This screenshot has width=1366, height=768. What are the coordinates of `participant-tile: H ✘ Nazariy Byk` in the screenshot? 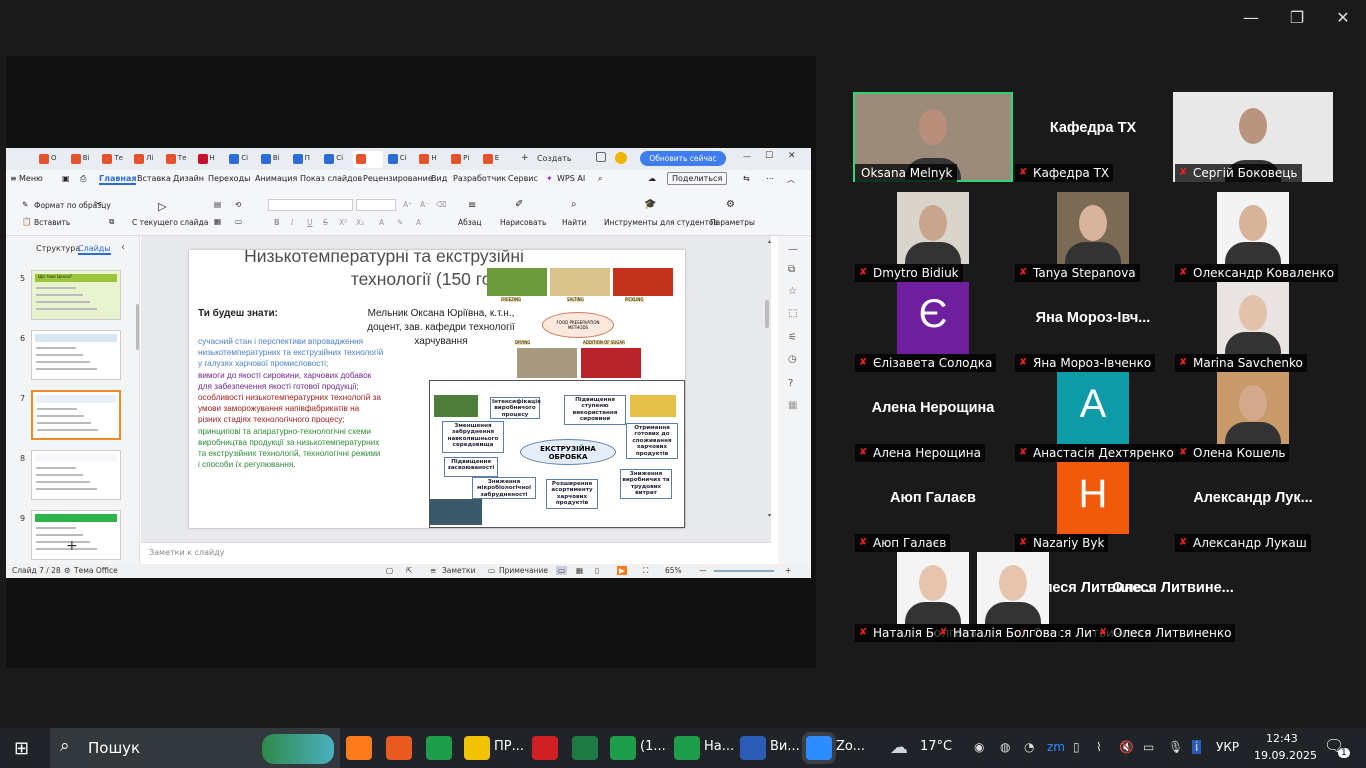 It's located at (1093, 507).